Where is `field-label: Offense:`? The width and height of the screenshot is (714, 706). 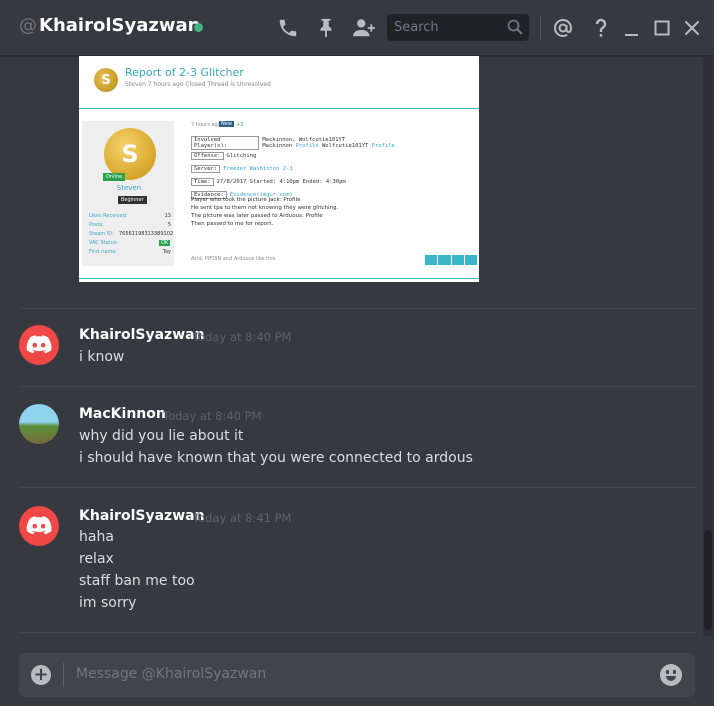
field-label: Offense: is located at coordinates (207, 155).